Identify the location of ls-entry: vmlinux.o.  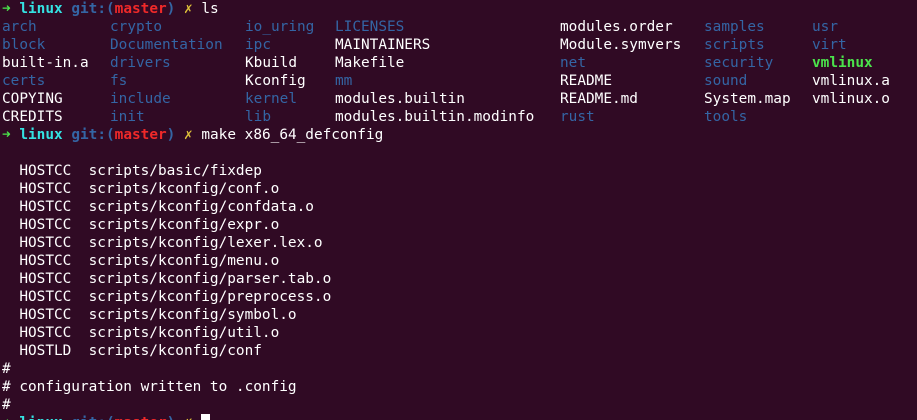
(851, 99).